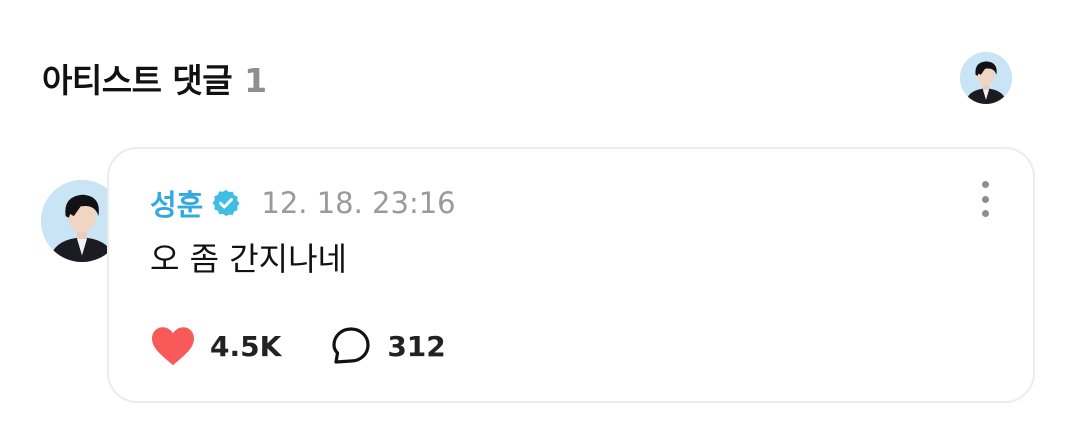 The width and height of the screenshot is (1080, 446). Describe the element at coordinates (416, 346) in the screenshot. I see `reply-count: 312` at that location.